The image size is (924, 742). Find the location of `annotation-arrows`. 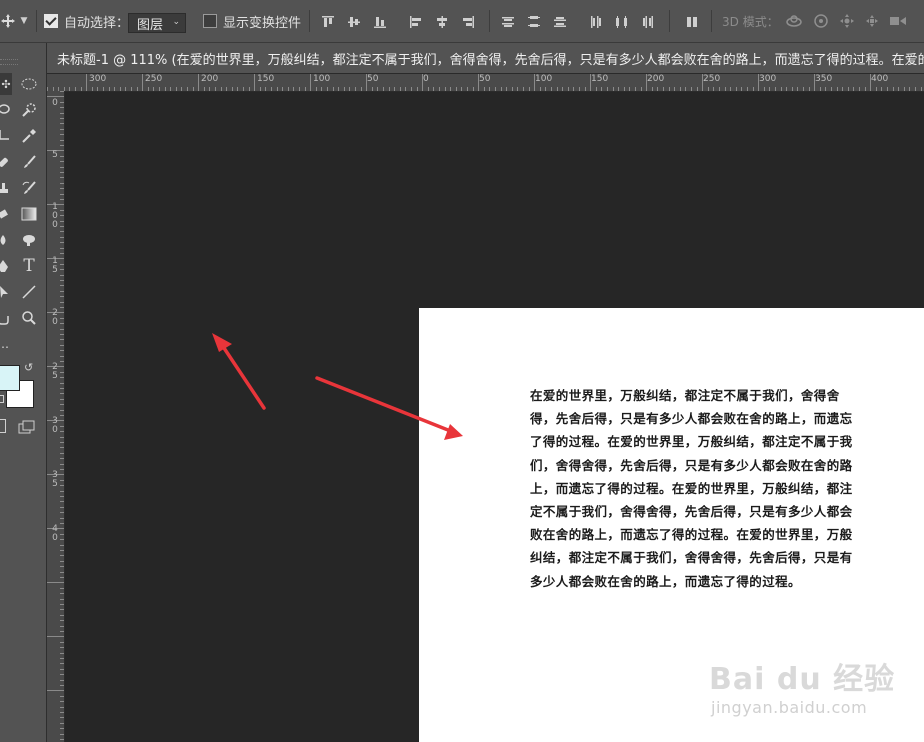

annotation-arrows is located at coordinates (337, 386).